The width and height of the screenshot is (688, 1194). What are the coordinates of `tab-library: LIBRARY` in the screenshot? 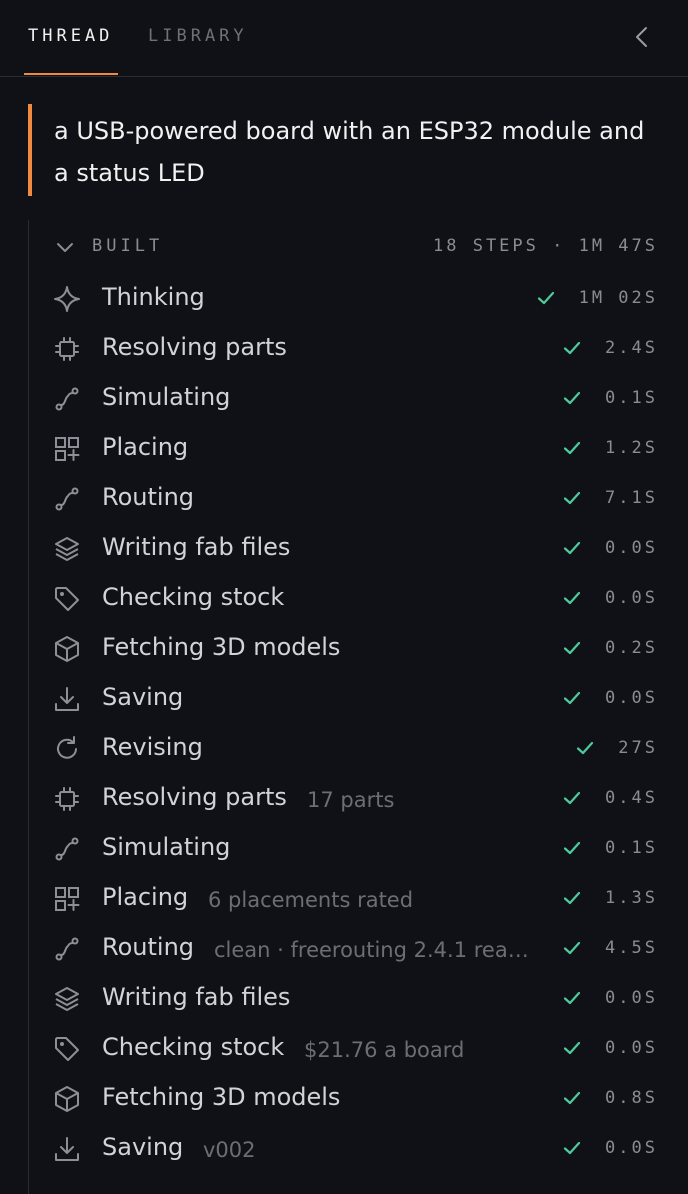 It's located at (198, 36).